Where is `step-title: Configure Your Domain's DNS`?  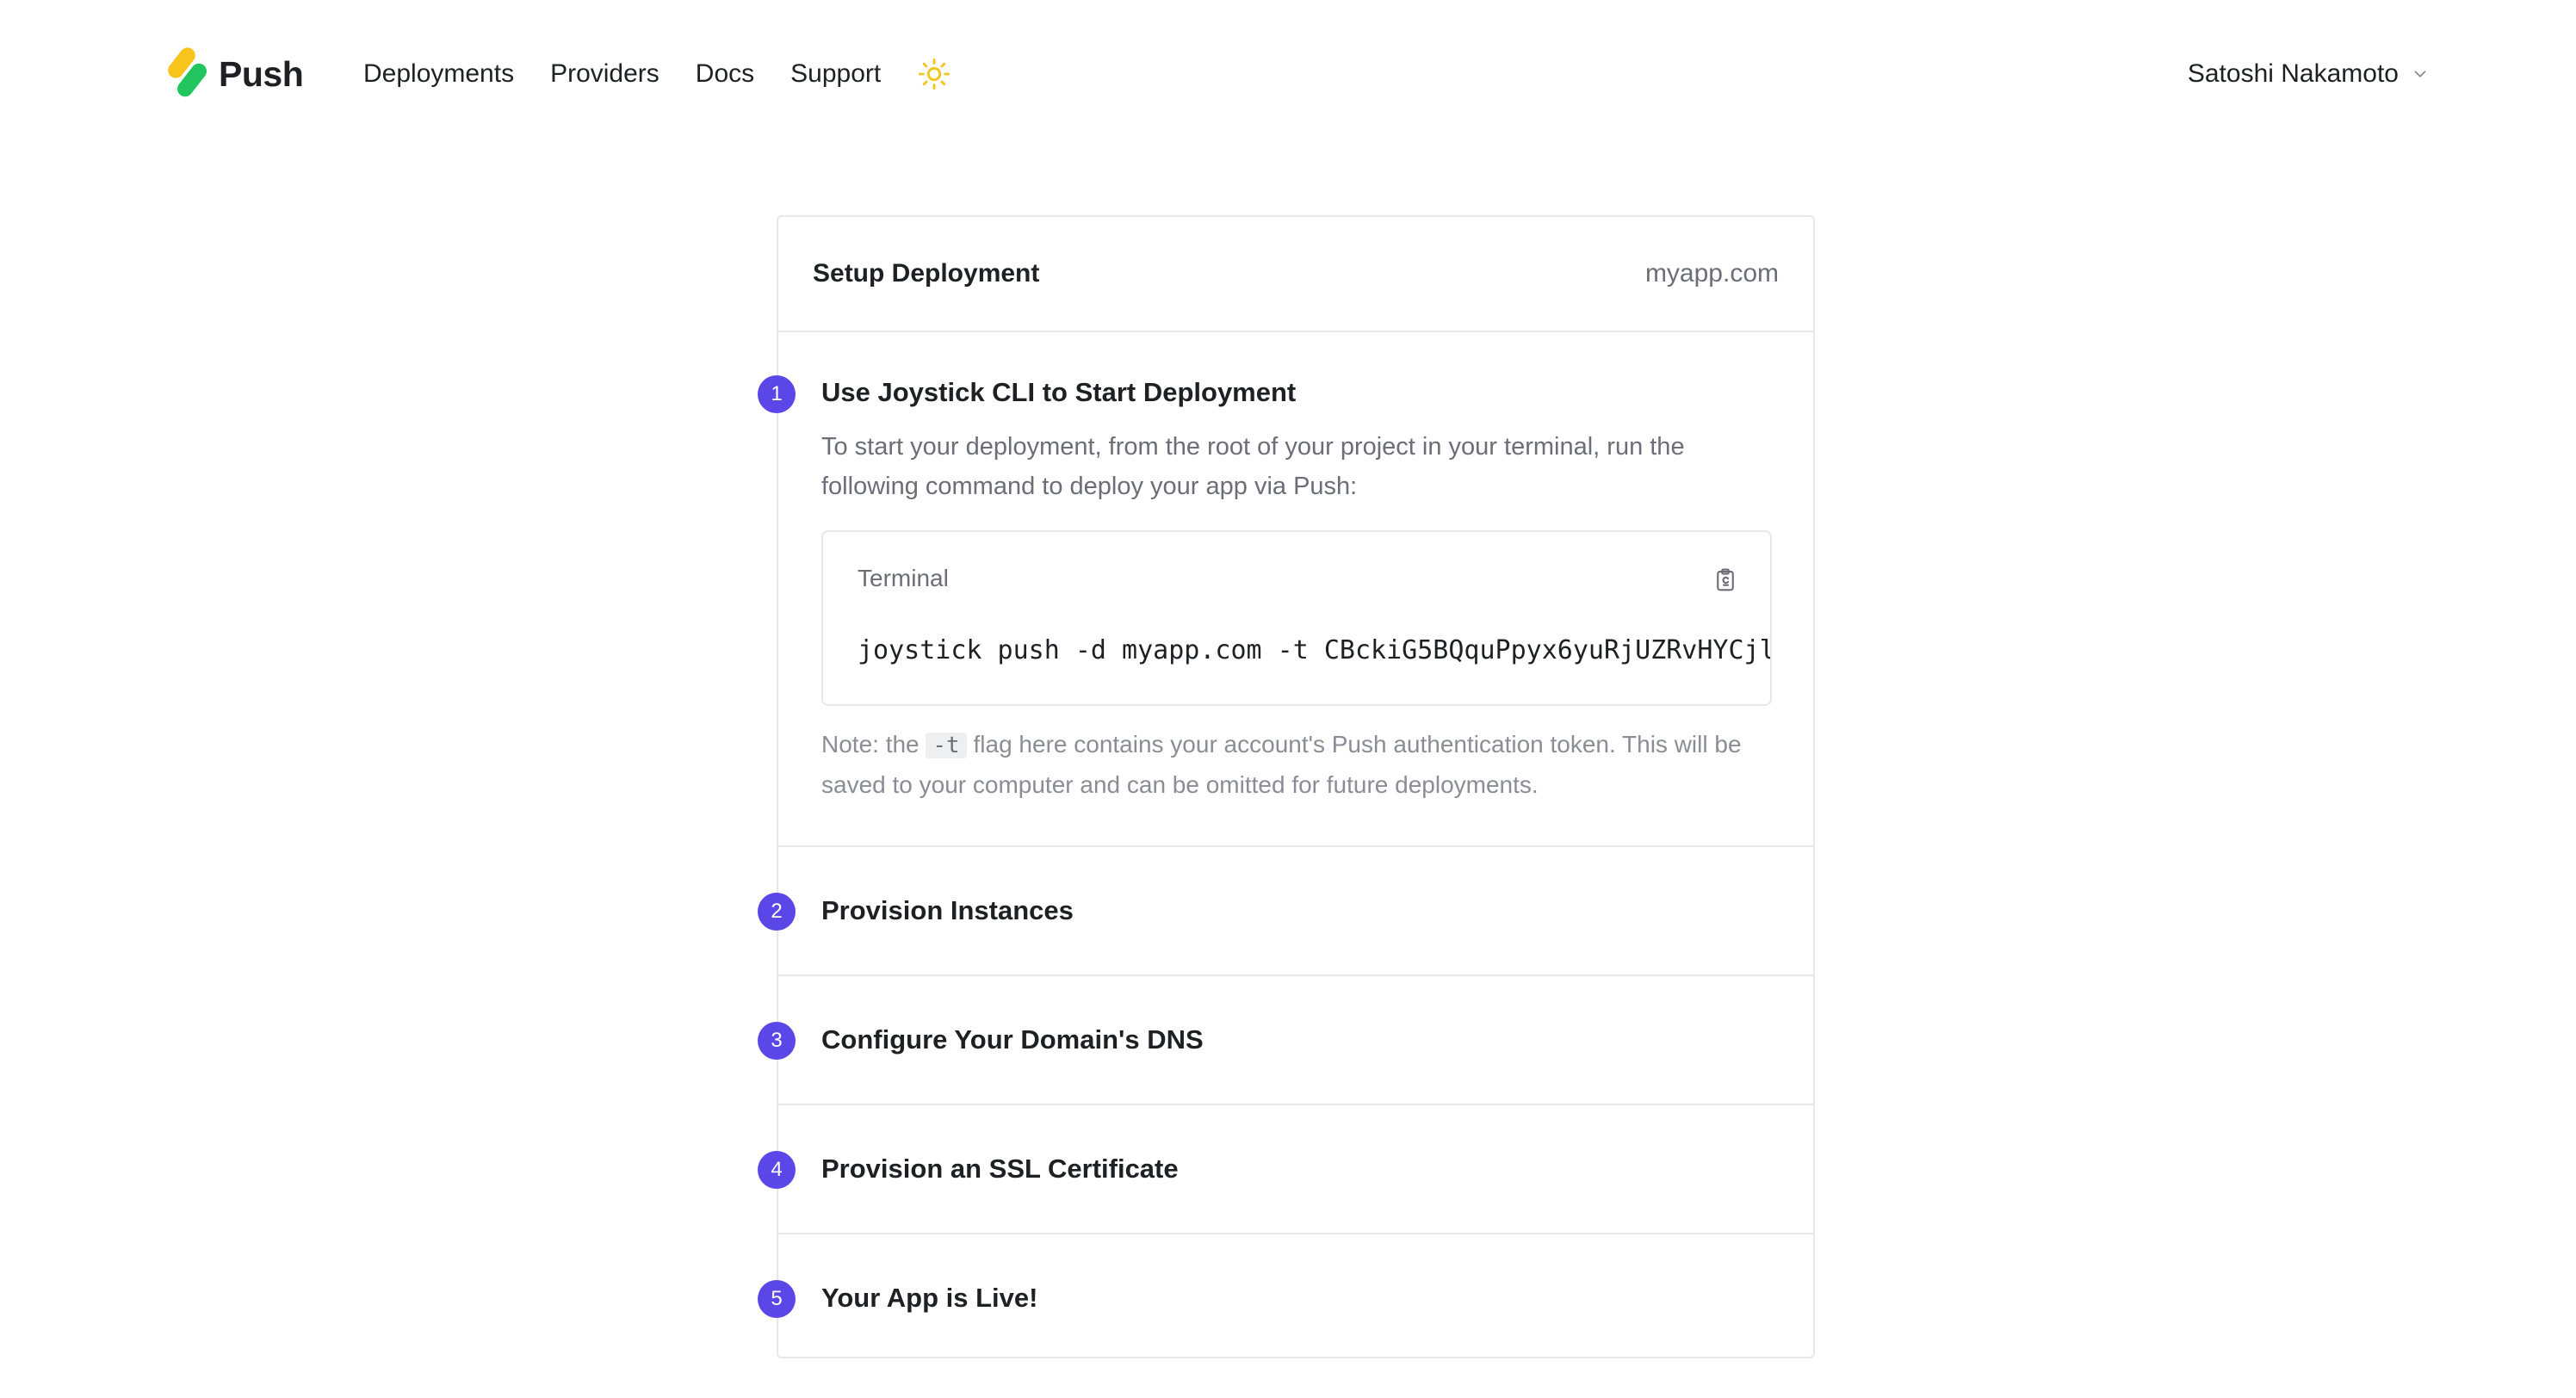
step-title: Configure Your Domain's DNS is located at coordinates (1012, 1039).